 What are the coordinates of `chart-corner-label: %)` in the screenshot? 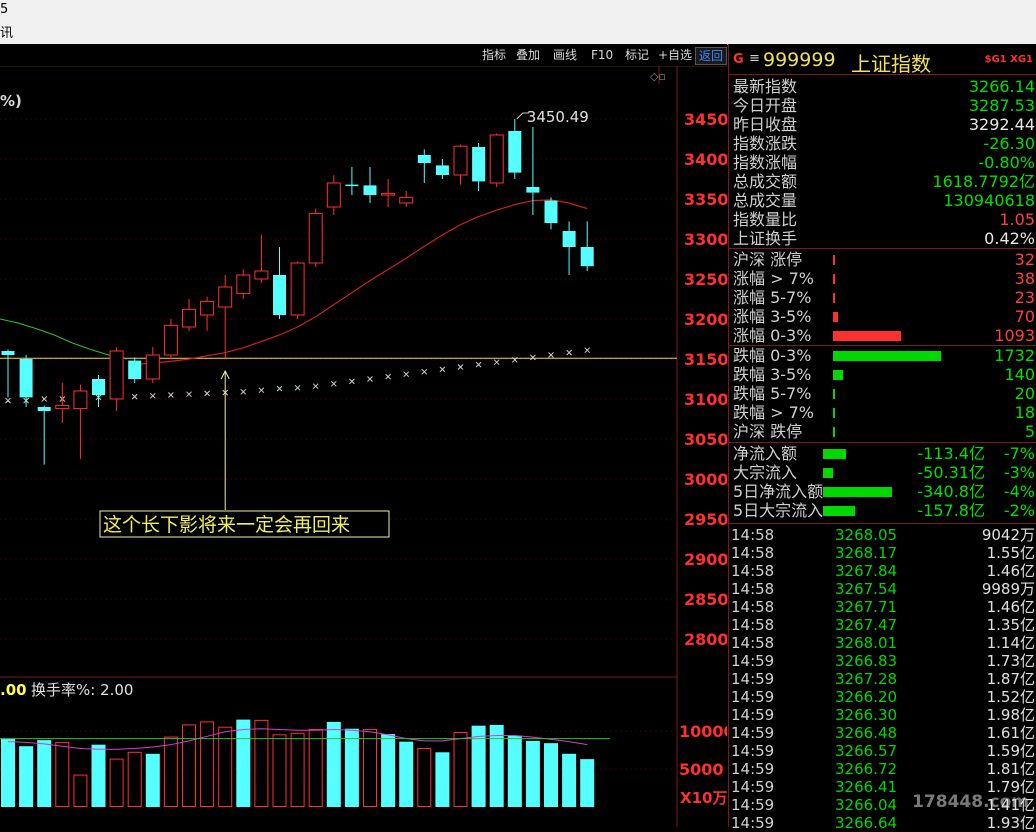 It's located at (11, 101).